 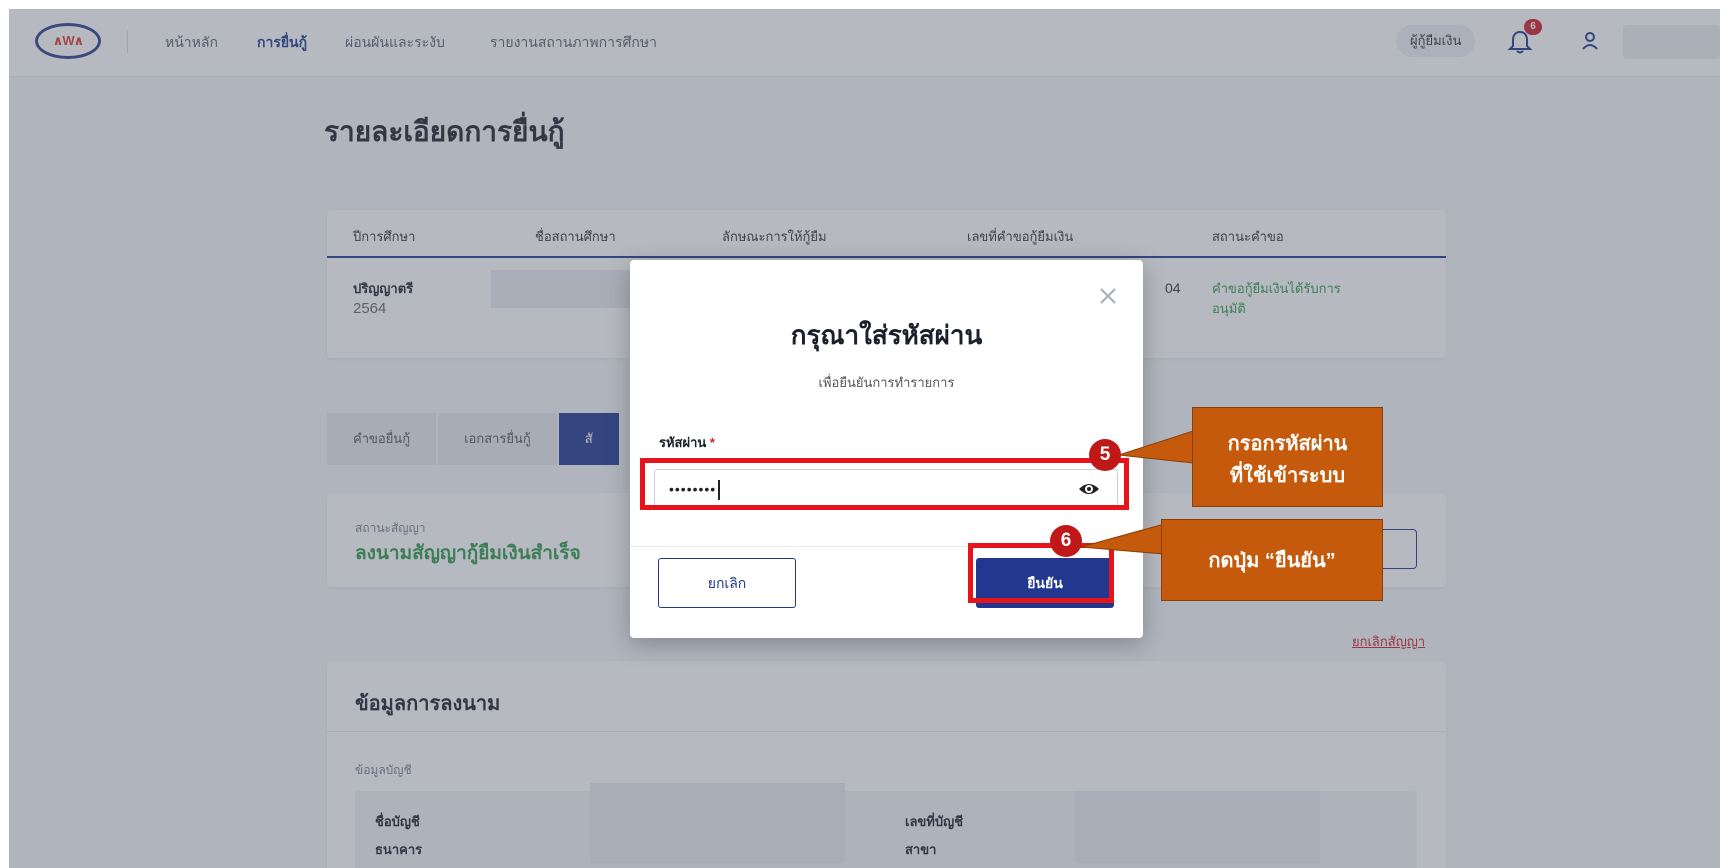 What do you see at coordinates (1287, 444) in the screenshot?
I see `callout-5-line1: กรอกรหัสผ่าน` at bounding box center [1287, 444].